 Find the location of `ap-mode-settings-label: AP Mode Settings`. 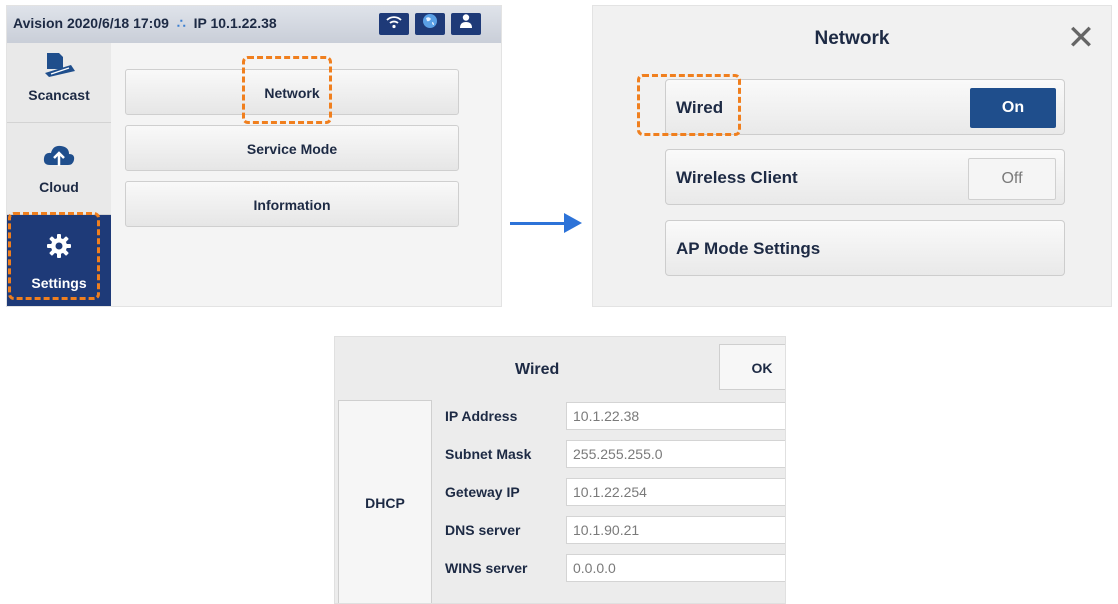

ap-mode-settings-label: AP Mode Settings is located at coordinates (748, 248).